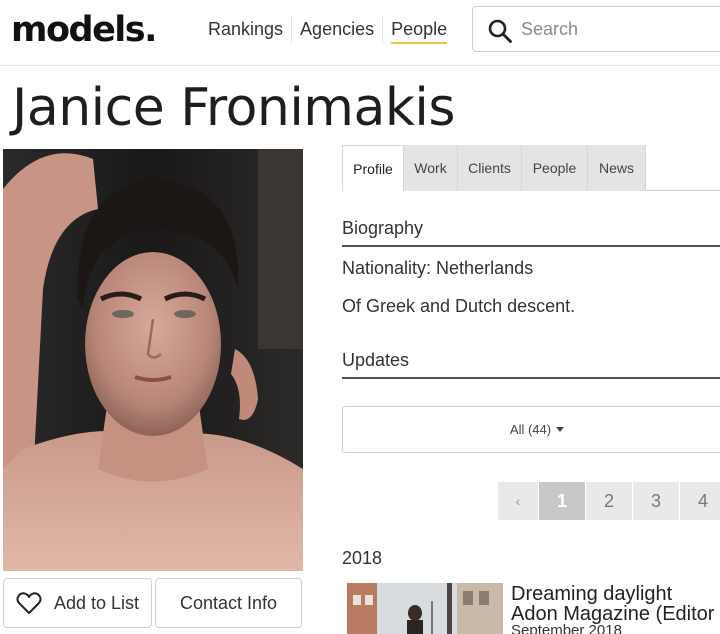 This screenshot has height=634, width=720. I want to click on search-icon, so click(500, 31).